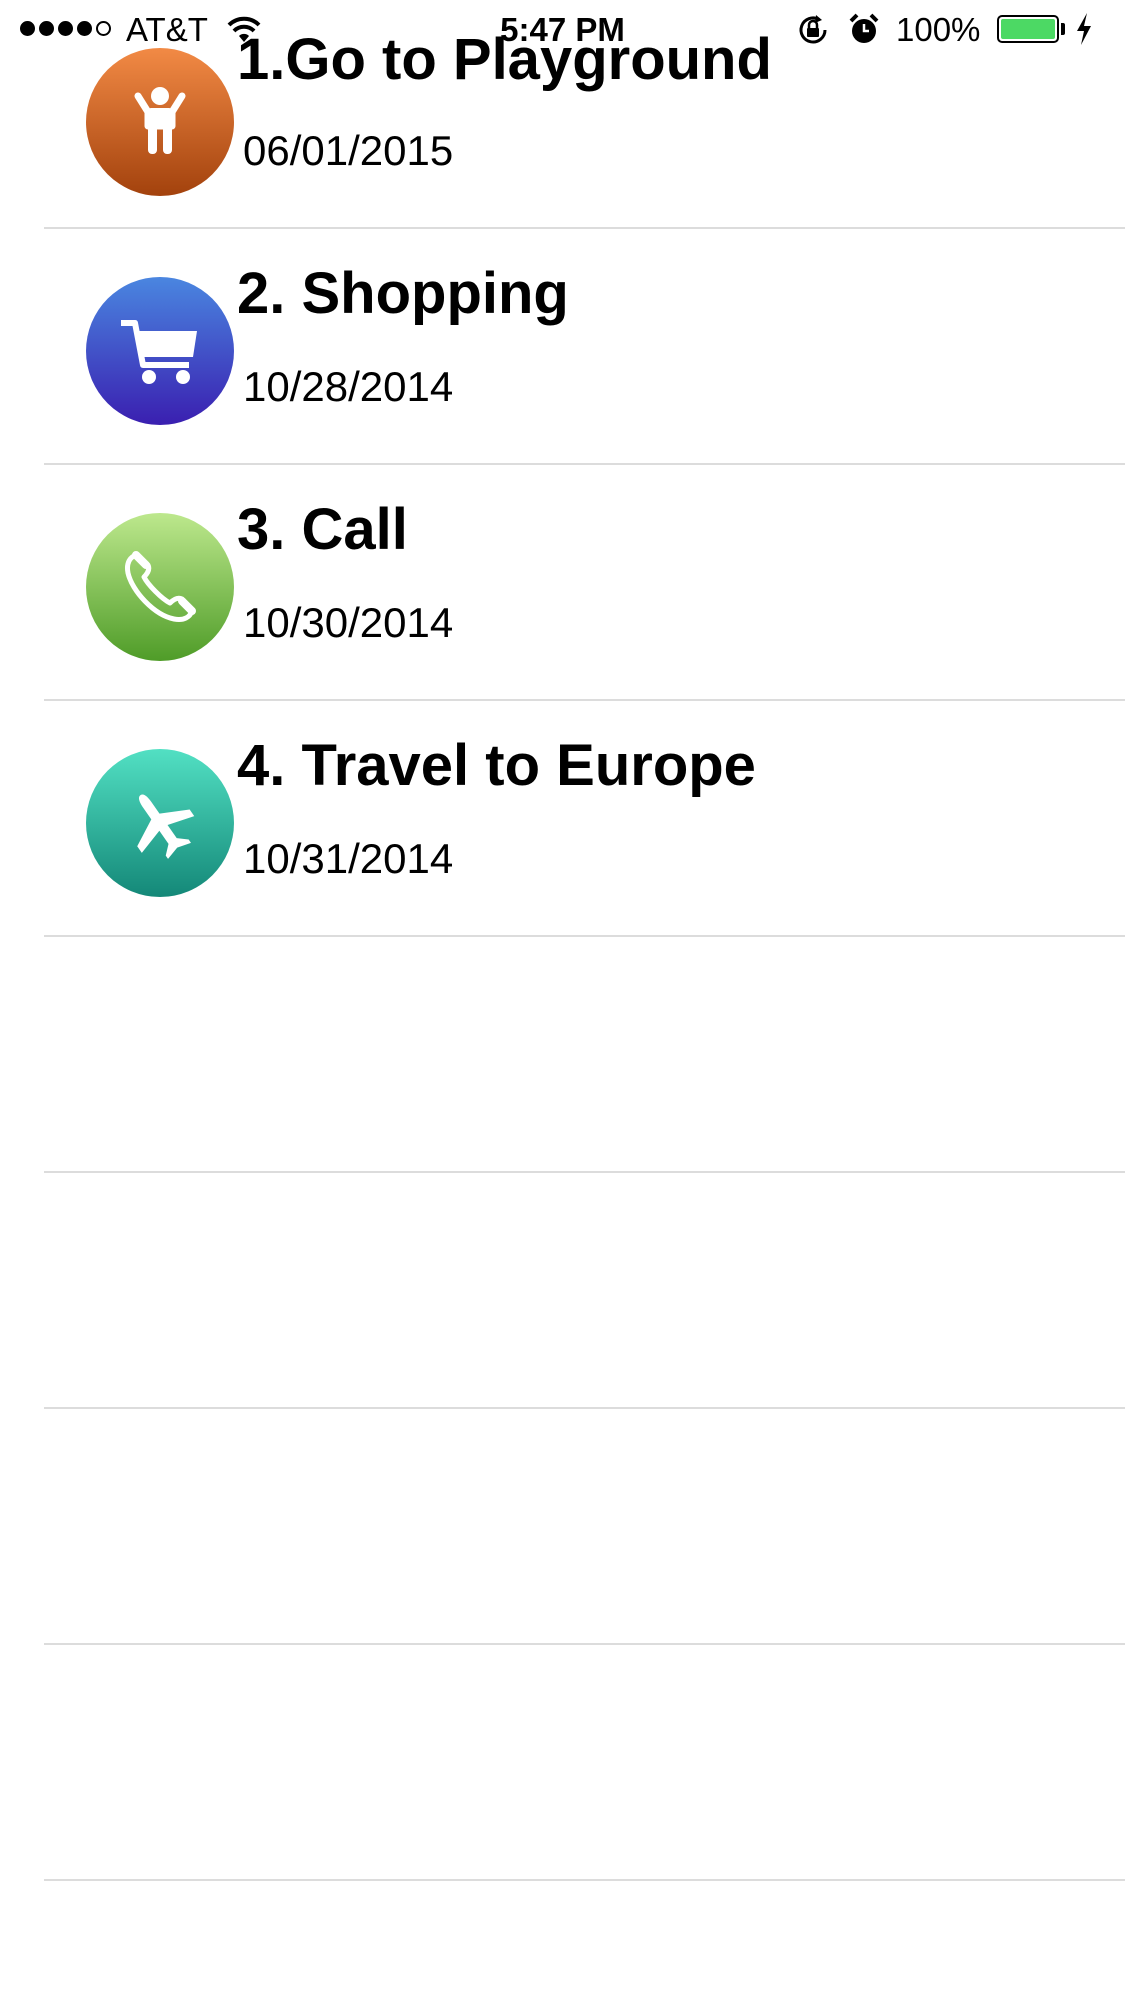 This screenshot has width=1125, height=2001. I want to click on charging-icon, so click(1084, 29).